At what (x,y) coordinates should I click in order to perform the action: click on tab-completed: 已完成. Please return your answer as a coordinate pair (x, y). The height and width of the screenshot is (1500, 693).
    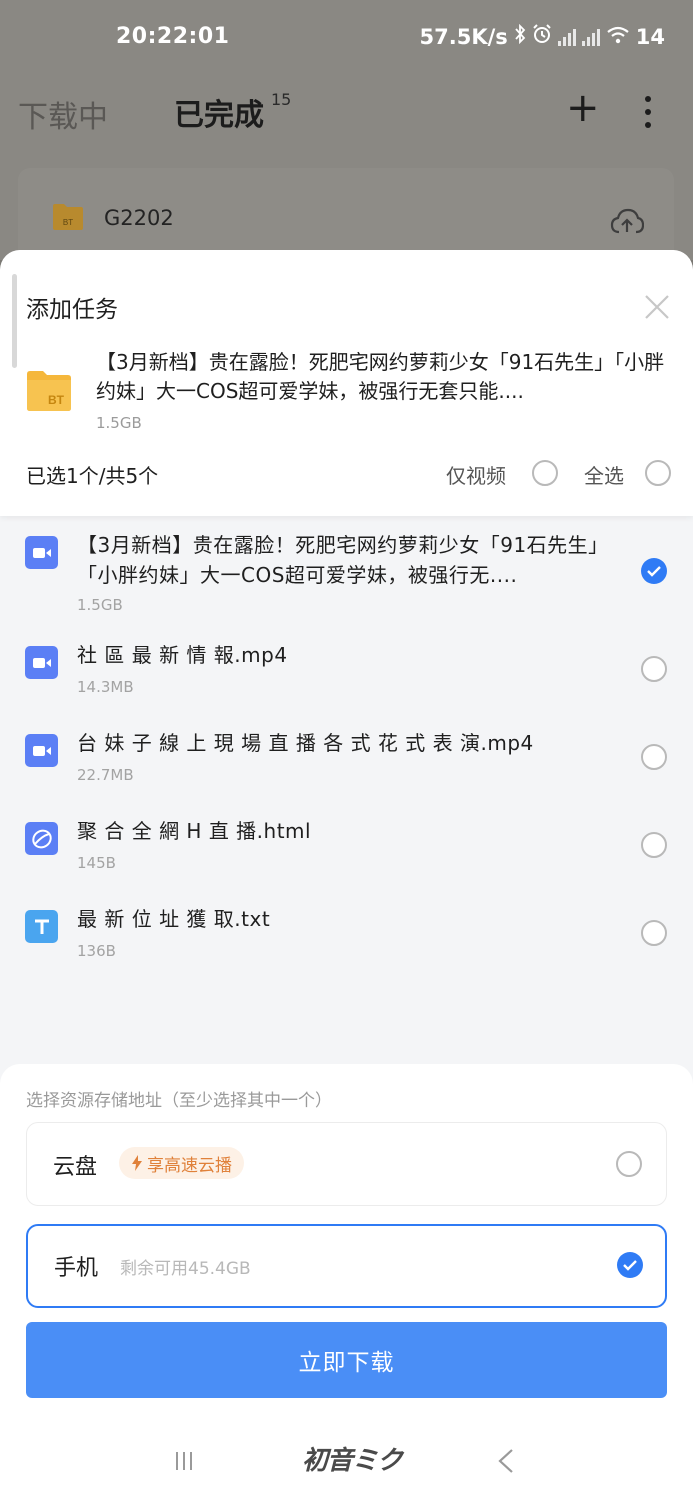
    Looking at the image, I should click on (219, 115).